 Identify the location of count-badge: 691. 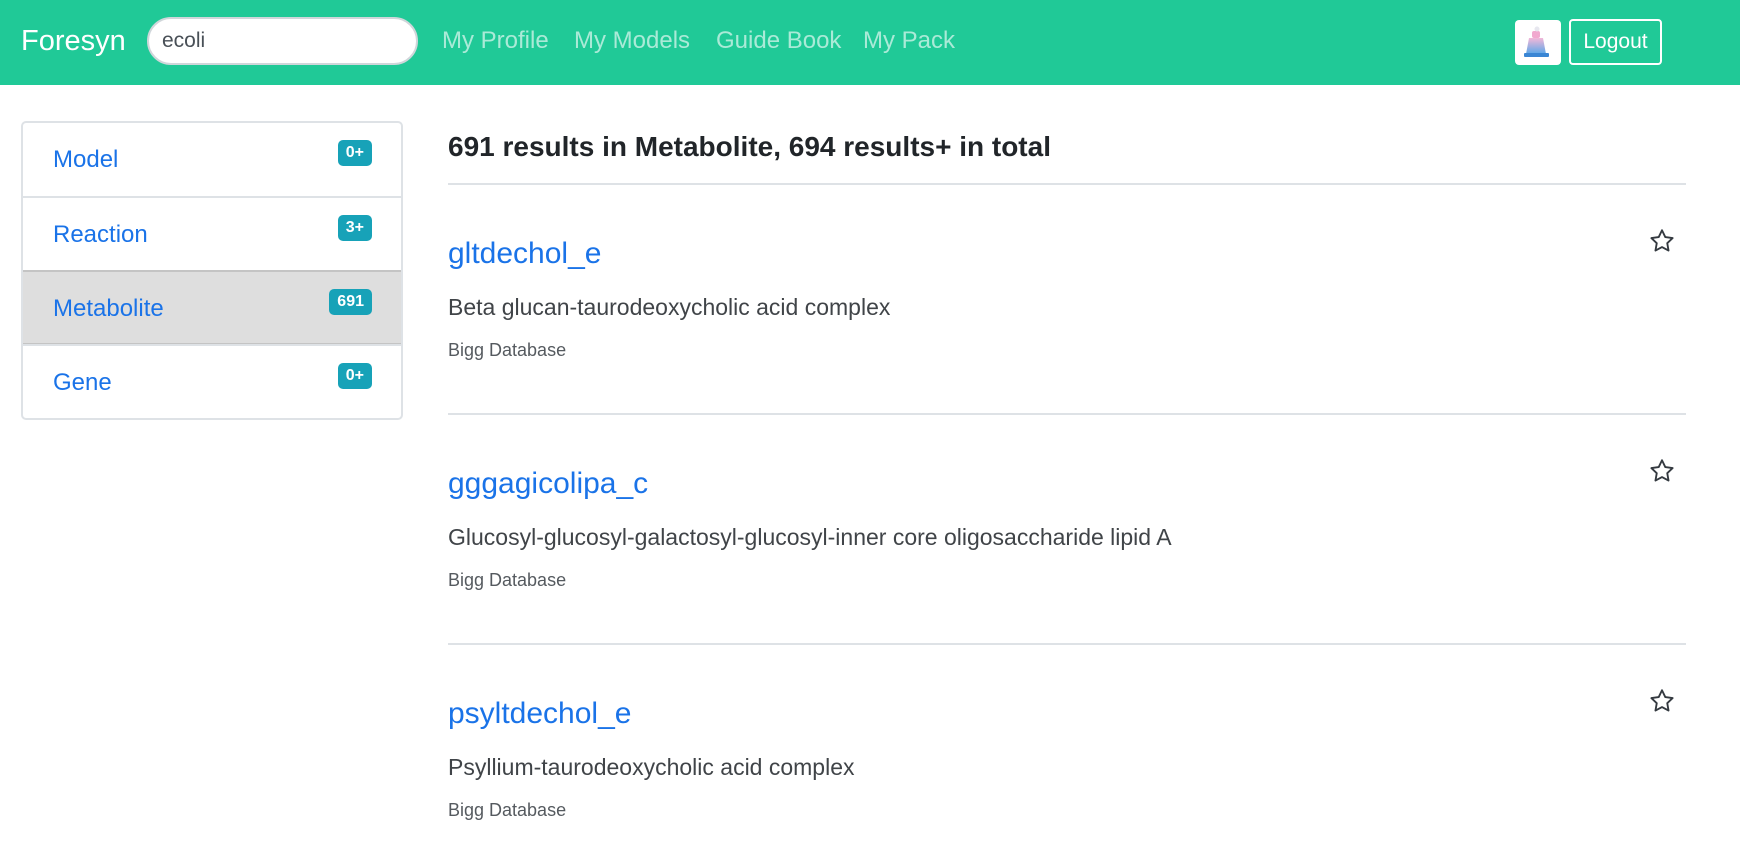
(350, 302).